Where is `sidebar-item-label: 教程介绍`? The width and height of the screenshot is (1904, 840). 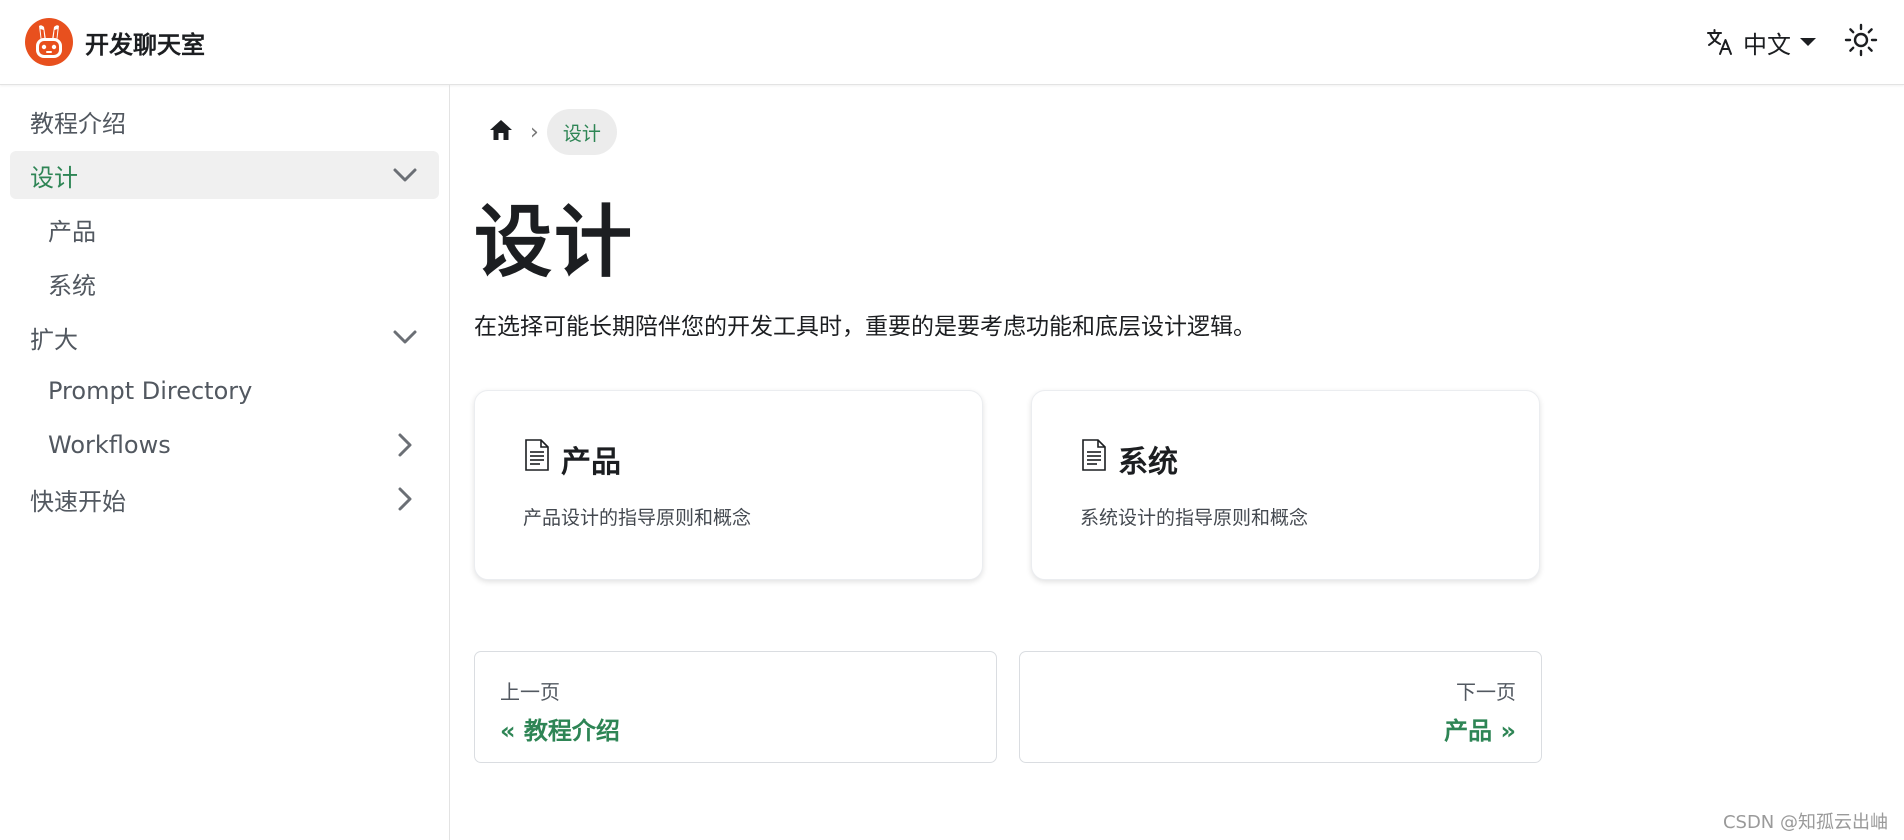
sidebar-item-label: 教程介绍 is located at coordinates (78, 123).